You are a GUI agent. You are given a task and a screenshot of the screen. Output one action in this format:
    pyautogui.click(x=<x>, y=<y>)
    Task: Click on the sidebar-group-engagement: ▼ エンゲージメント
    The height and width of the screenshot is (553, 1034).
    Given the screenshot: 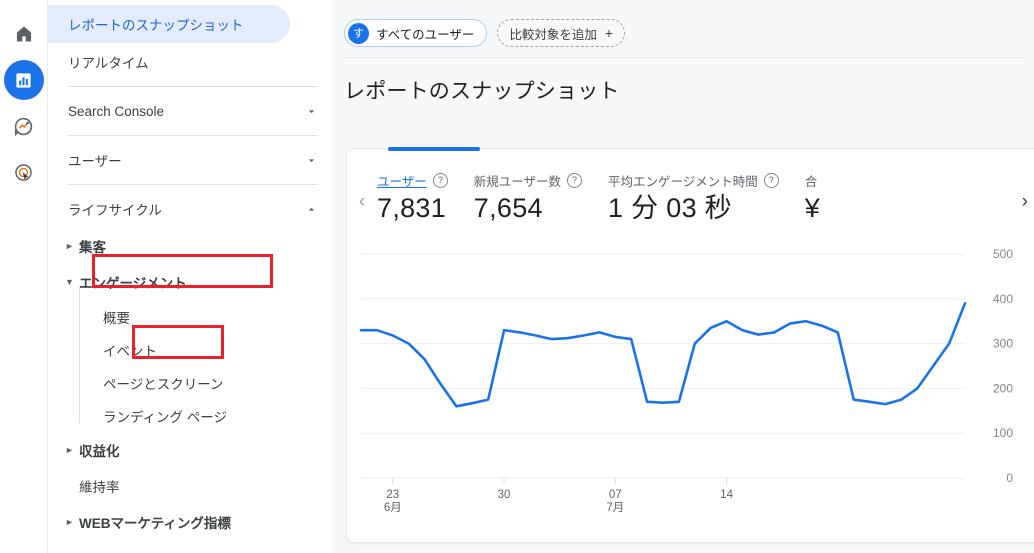 What is the action you would take?
    pyautogui.click(x=190, y=282)
    